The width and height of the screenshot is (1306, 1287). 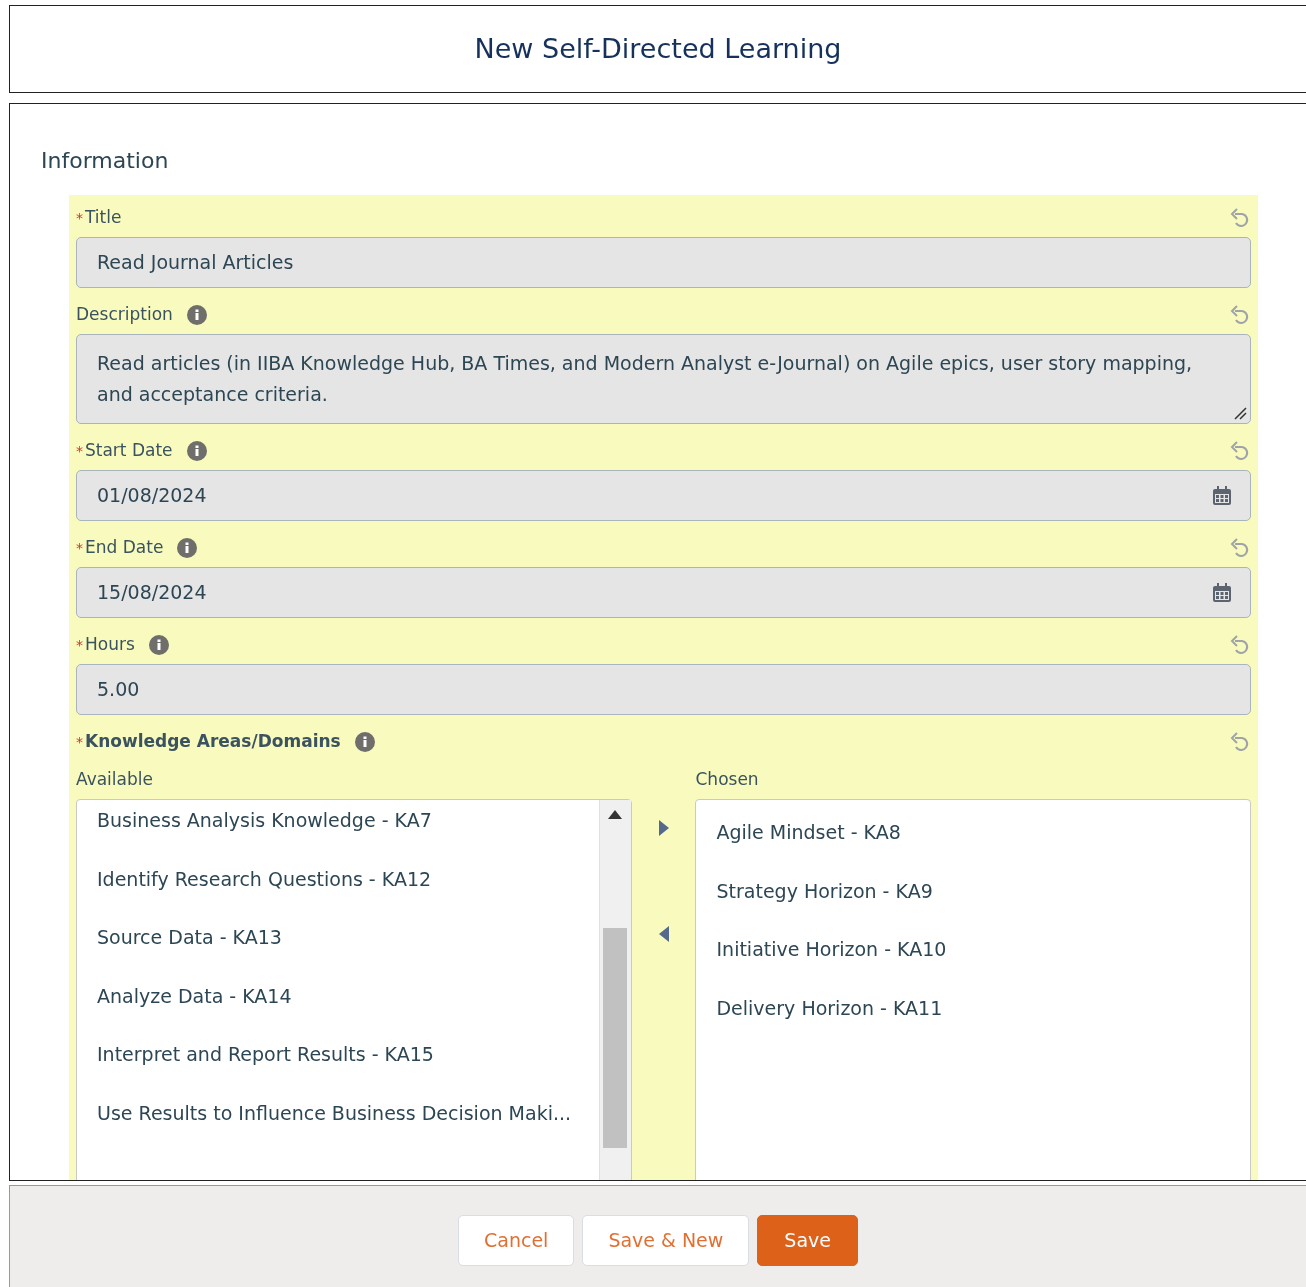 What do you see at coordinates (1240, 413) in the screenshot?
I see `resize-handle-icon` at bounding box center [1240, 413].